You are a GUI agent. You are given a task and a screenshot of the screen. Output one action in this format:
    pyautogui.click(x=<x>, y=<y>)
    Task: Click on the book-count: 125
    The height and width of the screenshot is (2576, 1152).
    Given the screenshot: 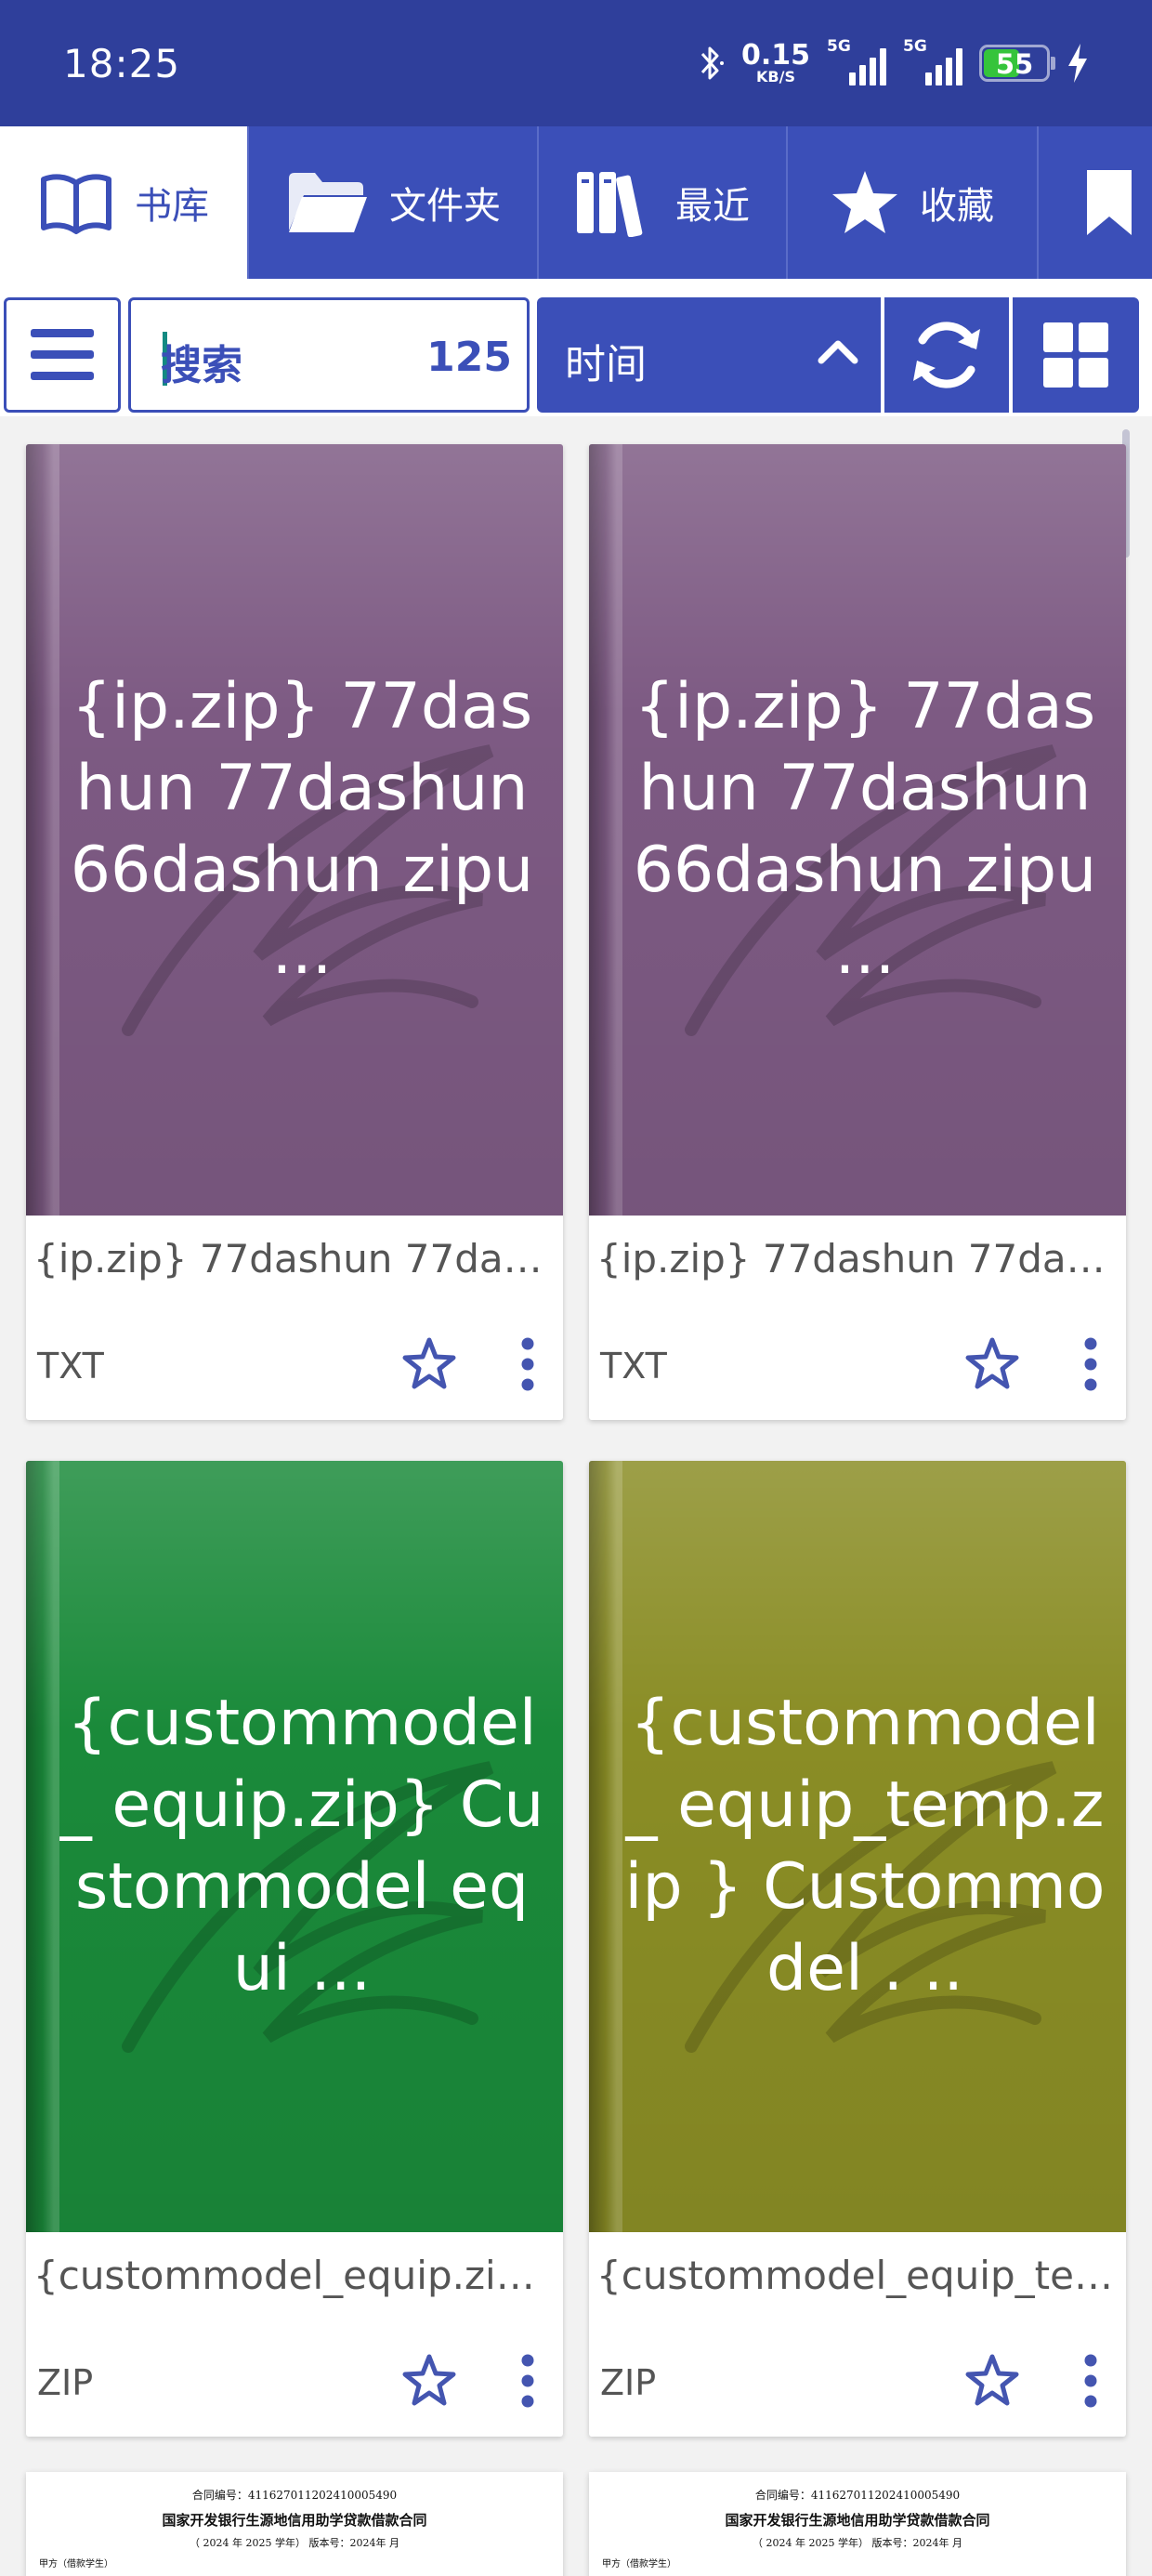 What is the action you would take?
    pyautogui.click(x=469, y=357)
    